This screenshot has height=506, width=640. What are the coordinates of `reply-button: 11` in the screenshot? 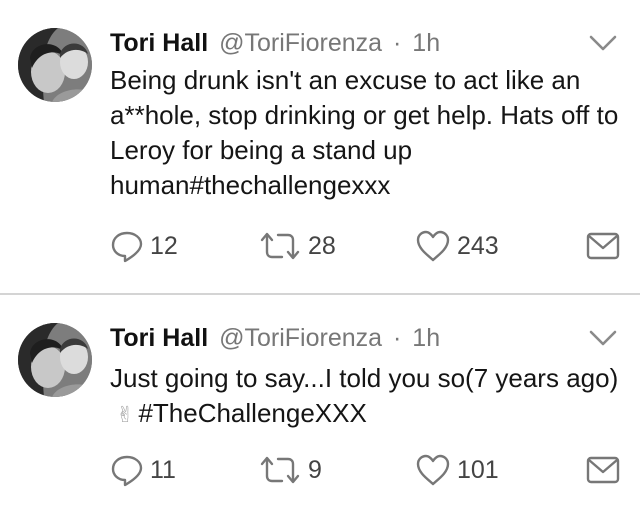 It's located at (143, 470).